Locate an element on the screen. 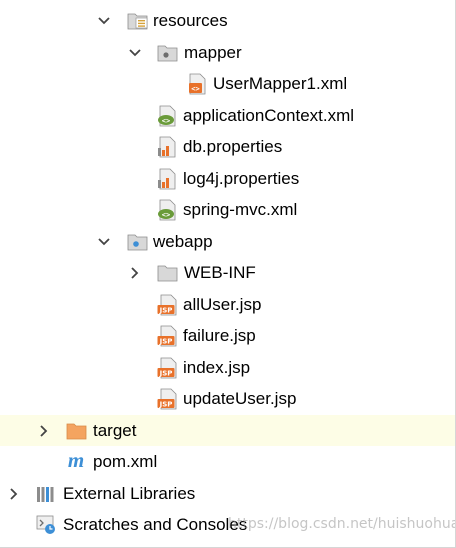  tree-label: log4j.properties is located at coordinates (241, 178).